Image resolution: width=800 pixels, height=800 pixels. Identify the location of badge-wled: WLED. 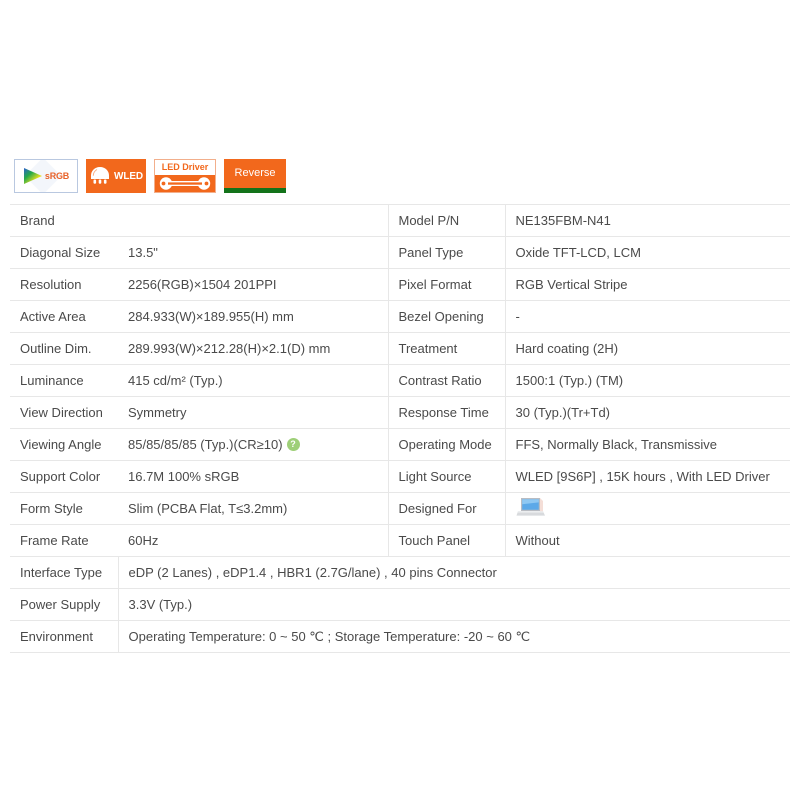
(116, 176).